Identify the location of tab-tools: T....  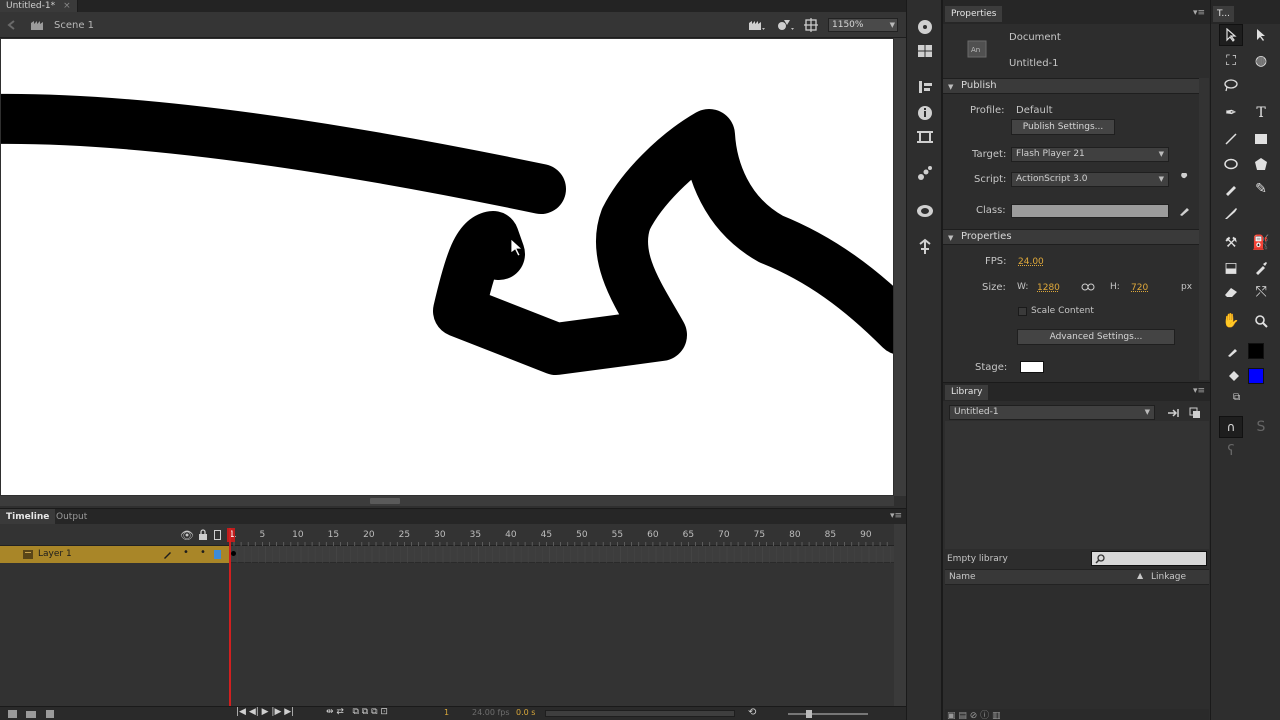
(1224, 14).